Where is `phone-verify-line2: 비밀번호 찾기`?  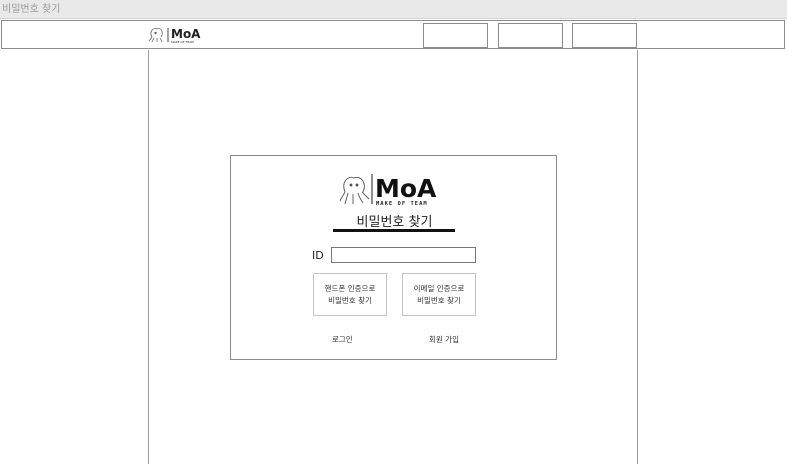 phone-verify-line2: 비밀번호 찾기 is located at coordinates (350, 300).